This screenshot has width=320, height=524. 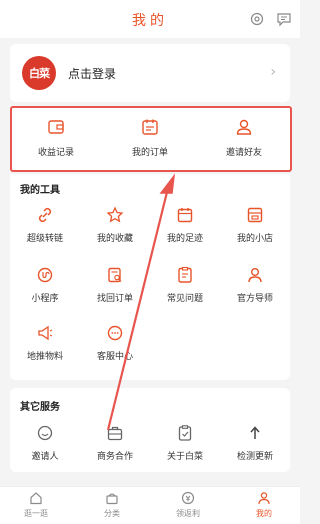 I want to click on my-shop-label: 我的小店, so click(x=254, y=239).